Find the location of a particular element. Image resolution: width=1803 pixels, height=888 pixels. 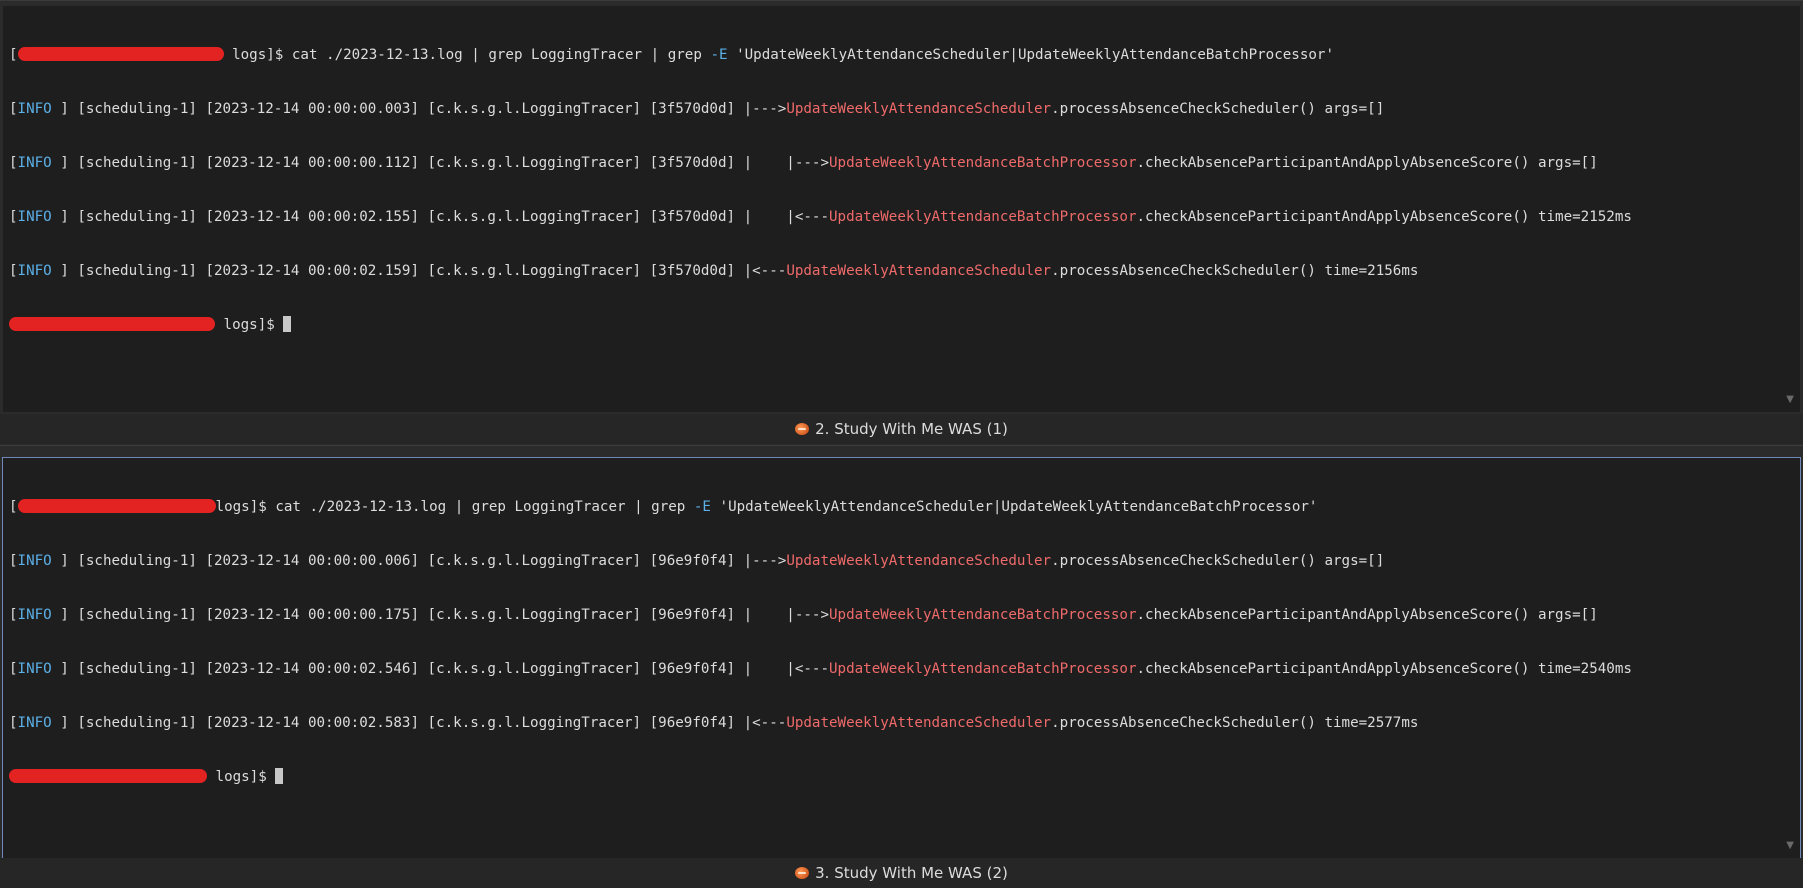

pane-tab-1: 2. Study With Me WAS (1) is located at coordinates (901, 429).